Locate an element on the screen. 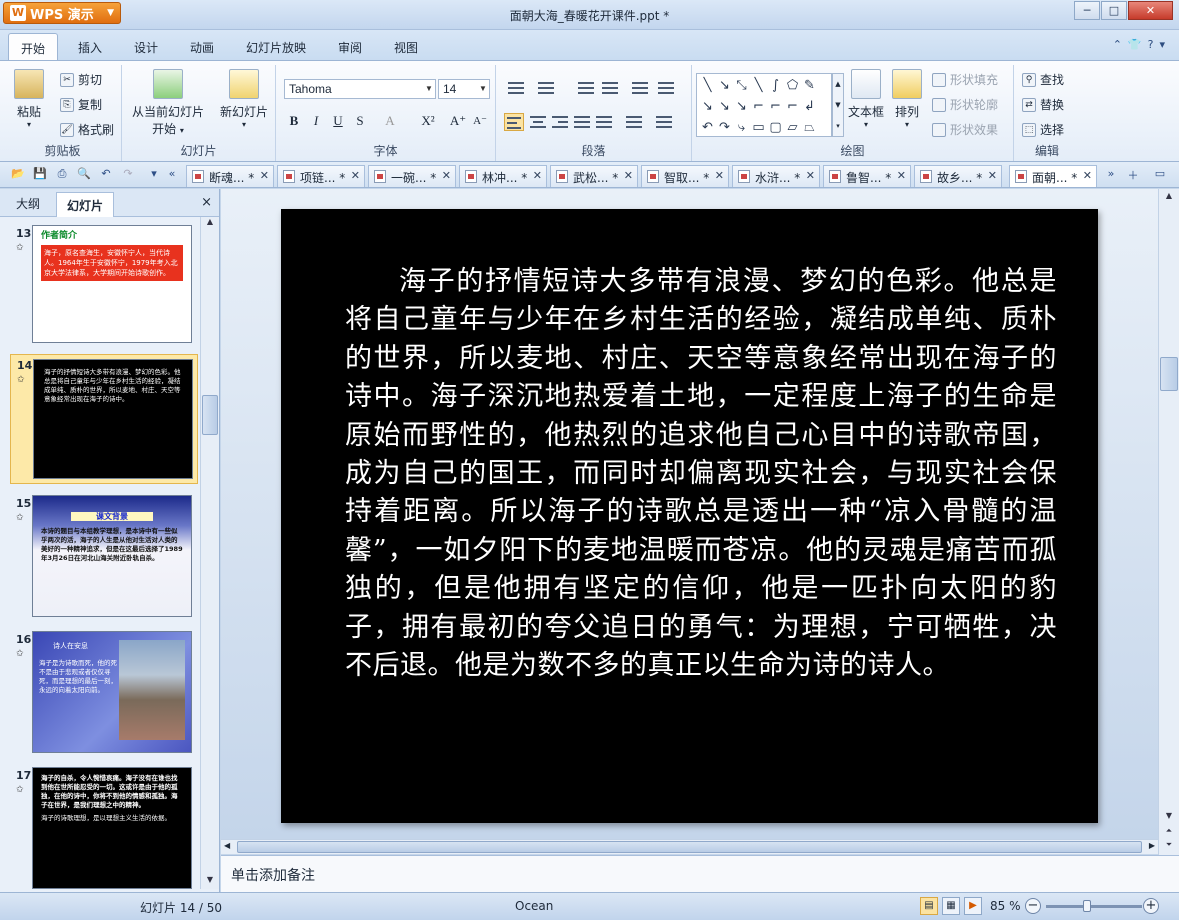 Image resolution: width=1179 pixels, height=920 pixels. doc-tab-active: 面朝... * ✕ is located at coordinates (1053, 176).